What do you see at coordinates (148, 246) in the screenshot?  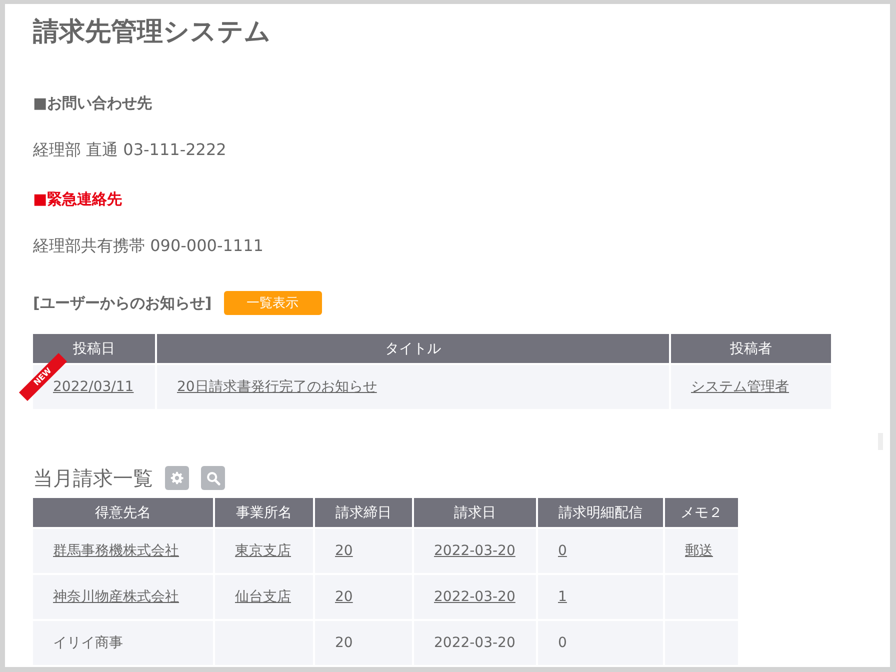 I see `contact-info: 経理部共有携帯 090-000-1111` at bounding box center [148, 246].